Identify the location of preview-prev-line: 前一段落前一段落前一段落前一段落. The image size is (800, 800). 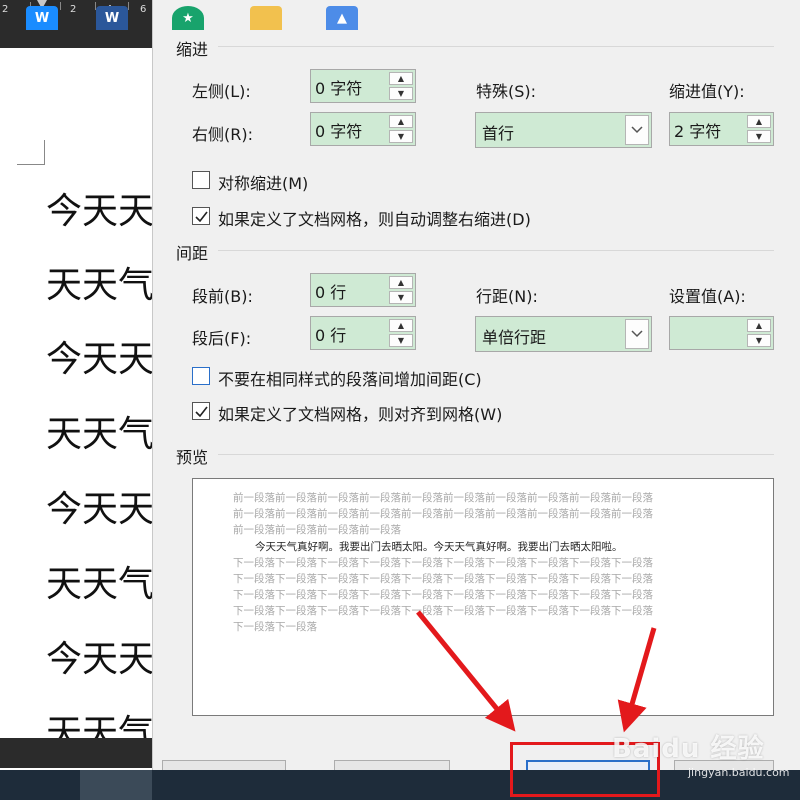
(317, 530).